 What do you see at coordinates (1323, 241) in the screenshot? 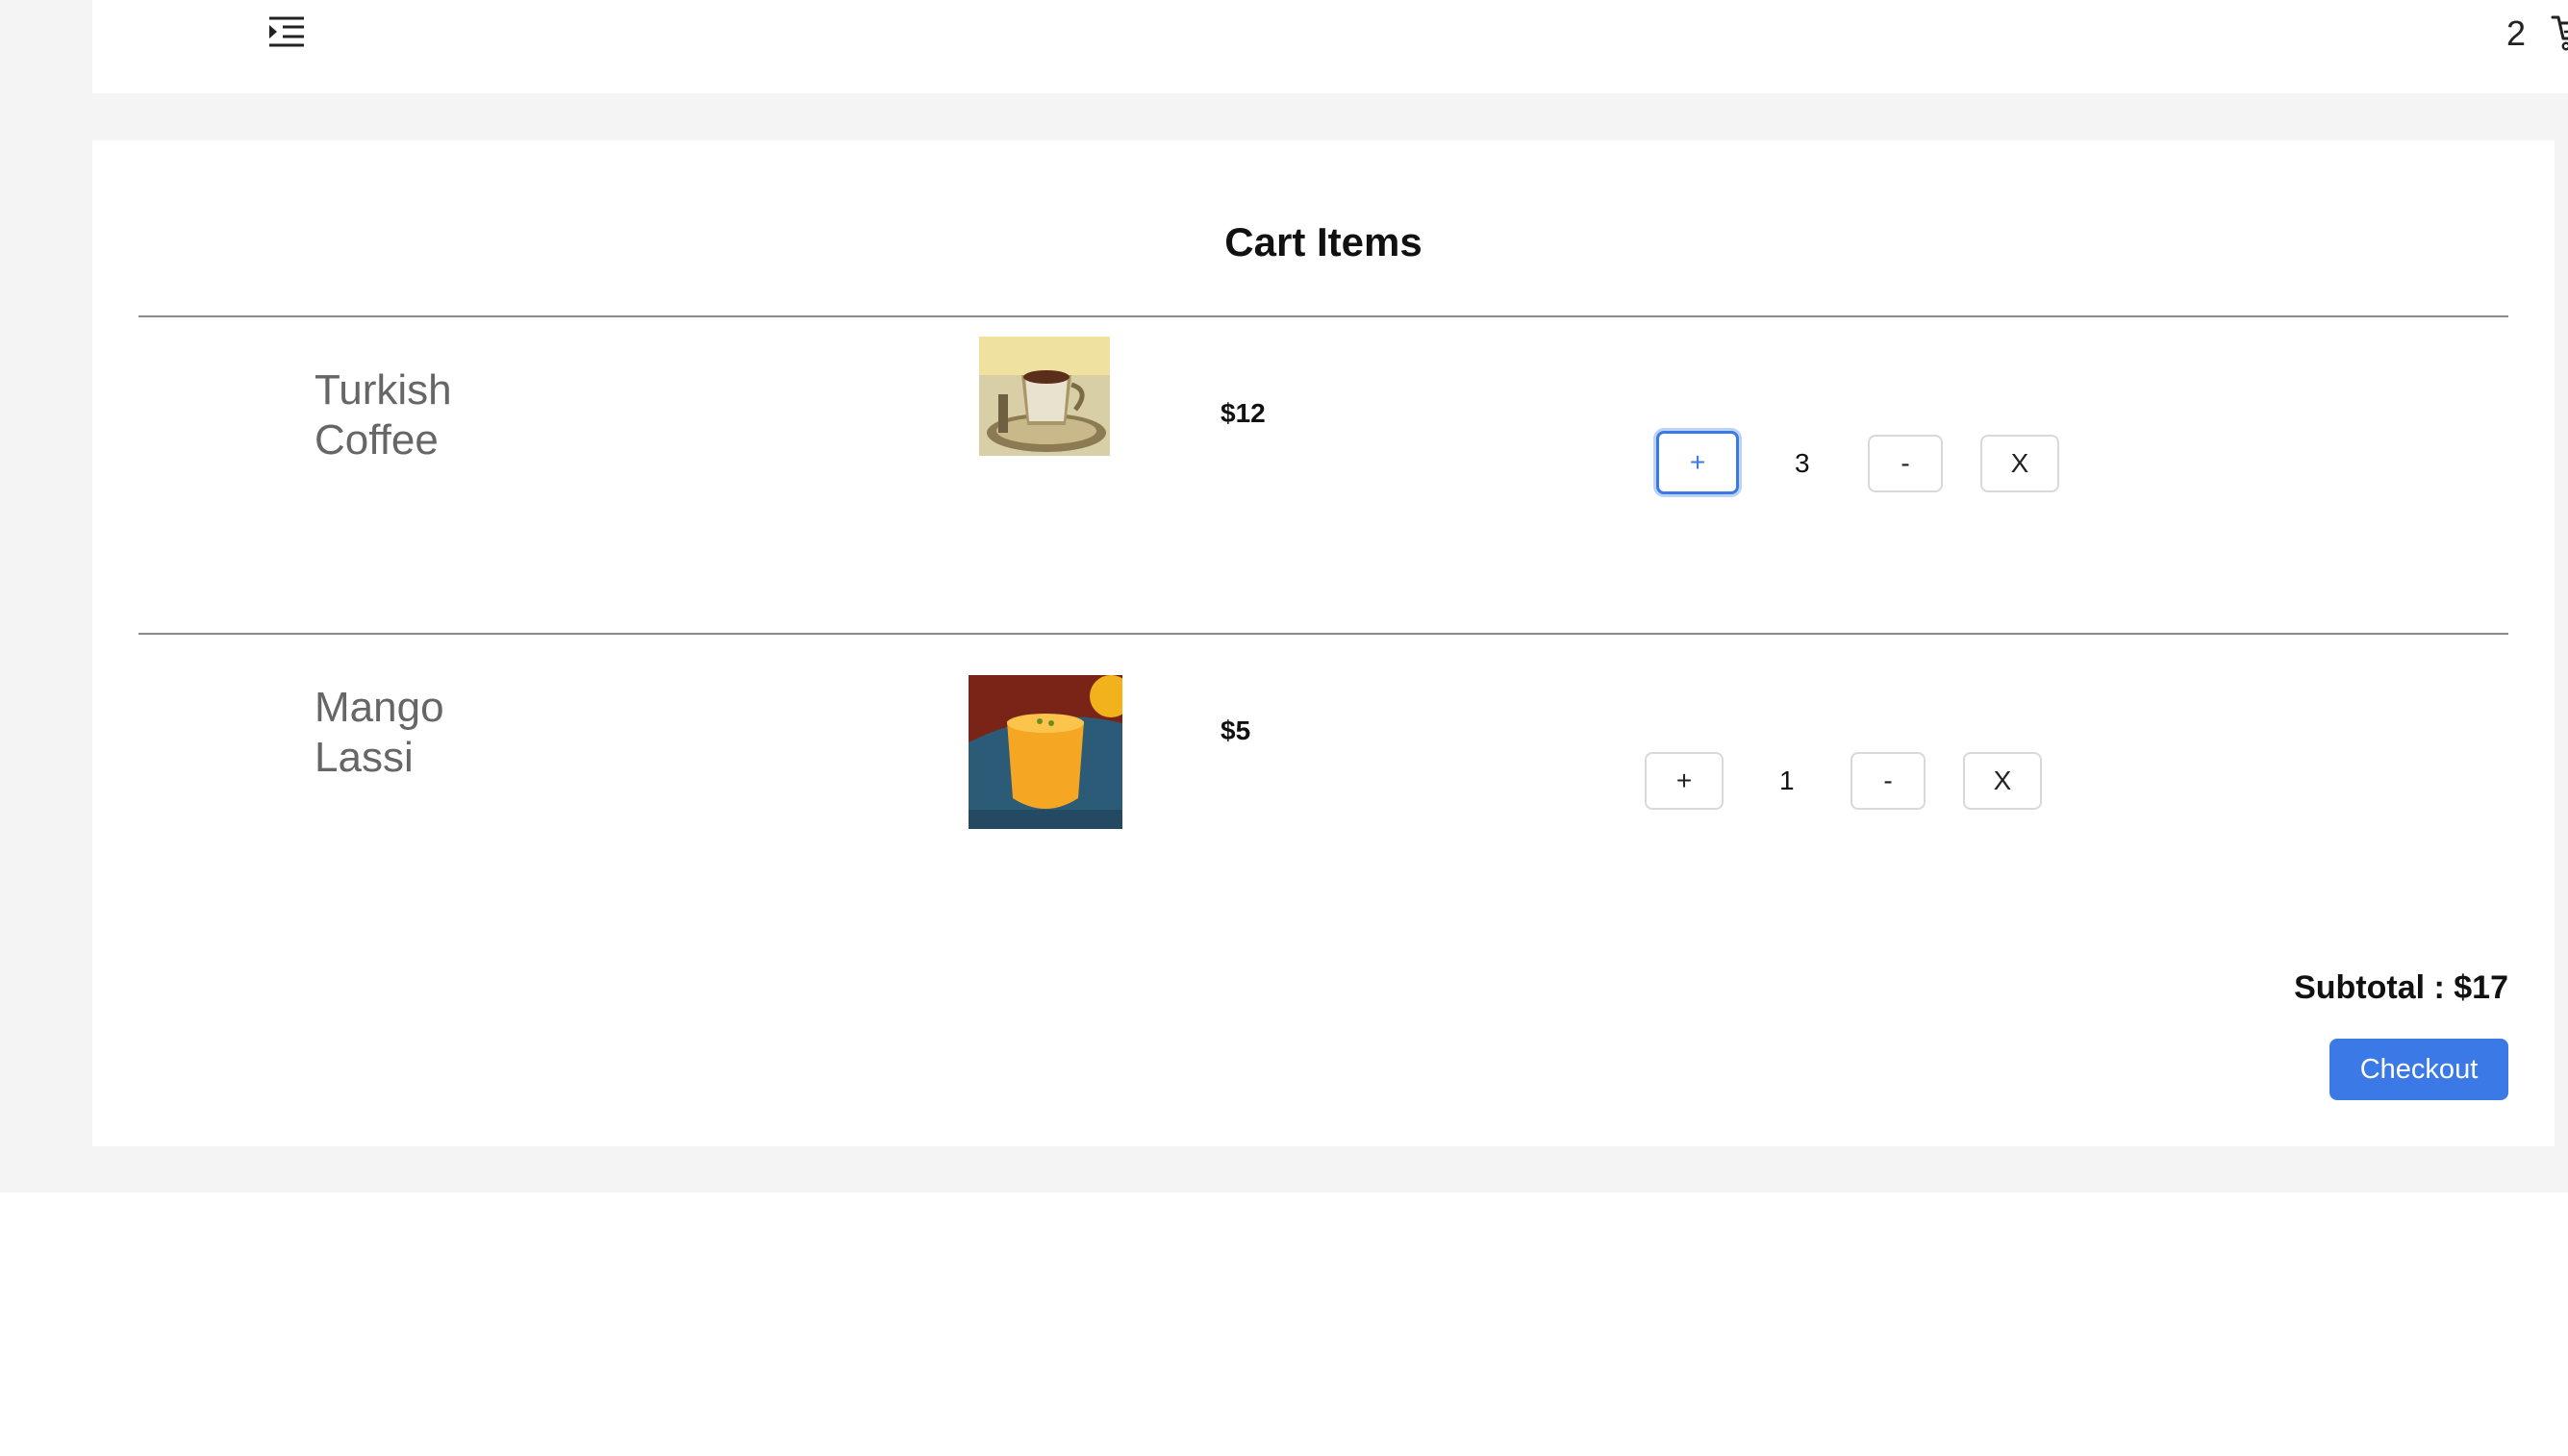
I see `cart-title: Cart Items` at bounding box center [1323, 241].